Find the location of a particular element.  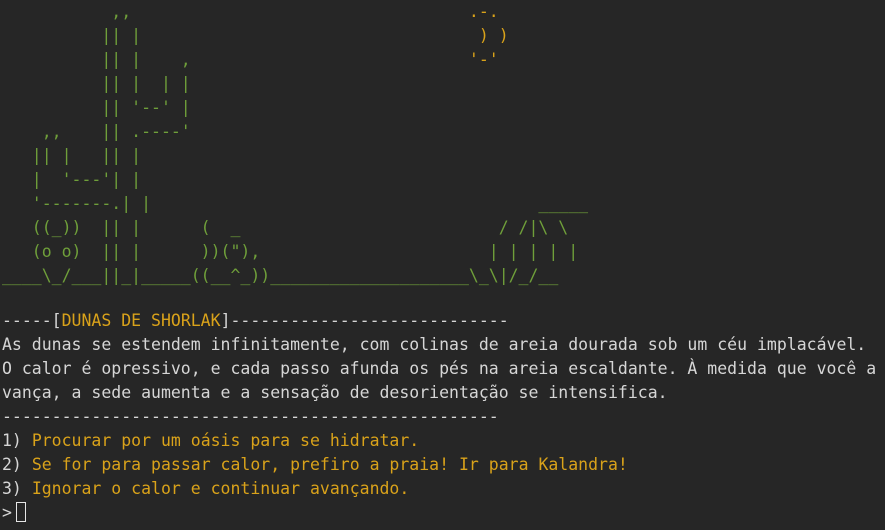

prompt-symbol: > is located at coordinates (7, 512).